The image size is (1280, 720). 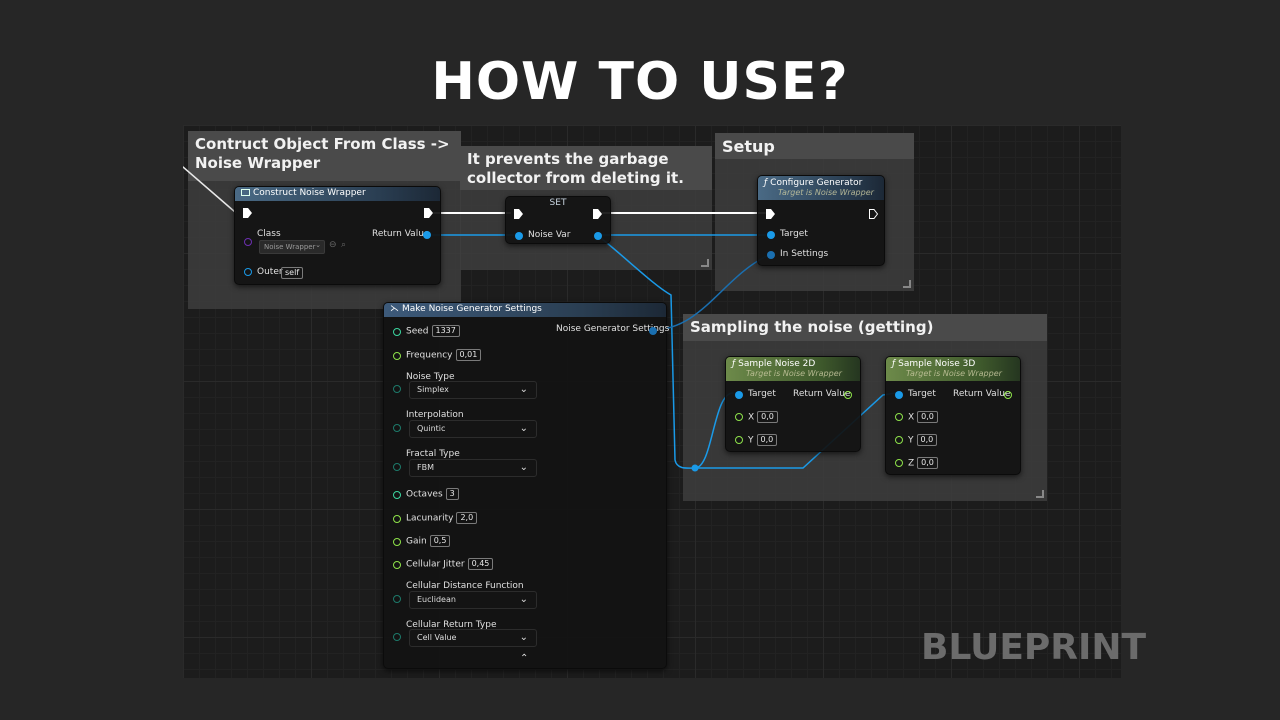 I want to click on z-value: 0,0, so click(x=927, y=463).